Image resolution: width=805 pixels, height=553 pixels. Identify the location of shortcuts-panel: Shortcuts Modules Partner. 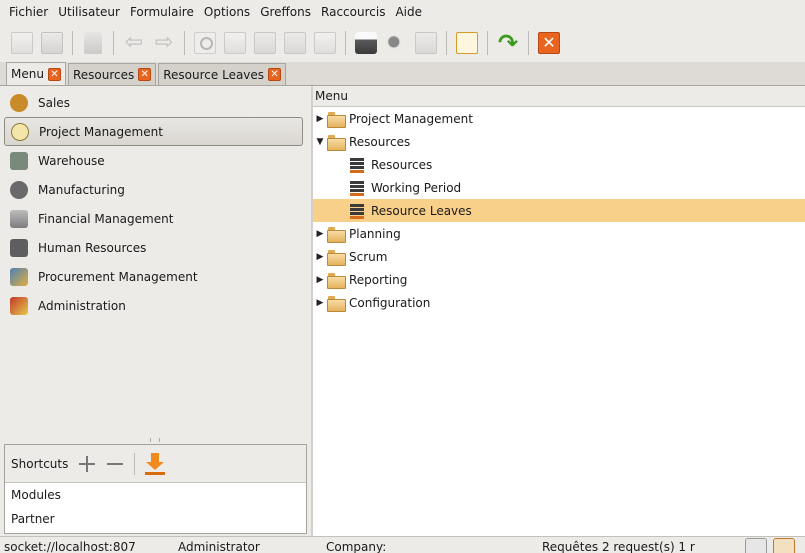
(155, 489).